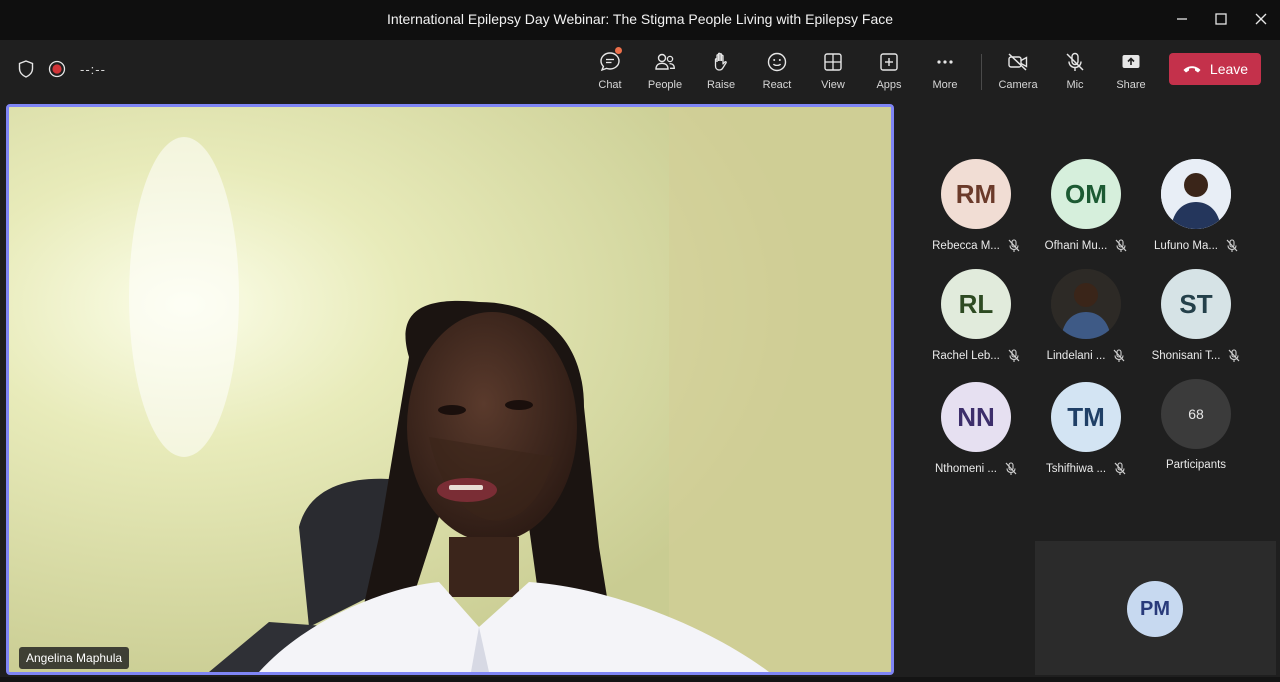 The width and height of the screenshot is (1280, 682). I want to click on apps-button: Apps, so click(889, 72).